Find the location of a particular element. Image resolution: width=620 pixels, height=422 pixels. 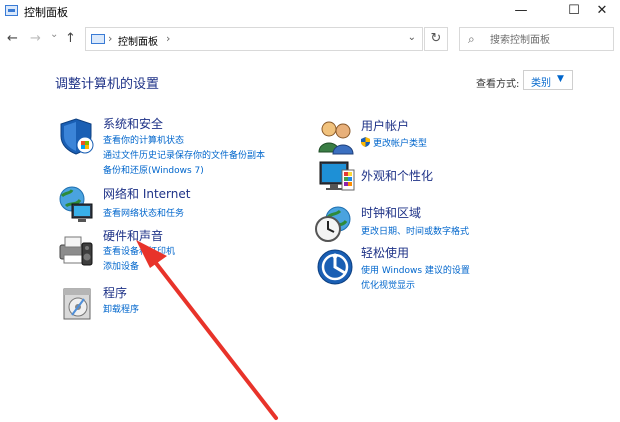

annotation-arrow is located at coordinates (207, 330).